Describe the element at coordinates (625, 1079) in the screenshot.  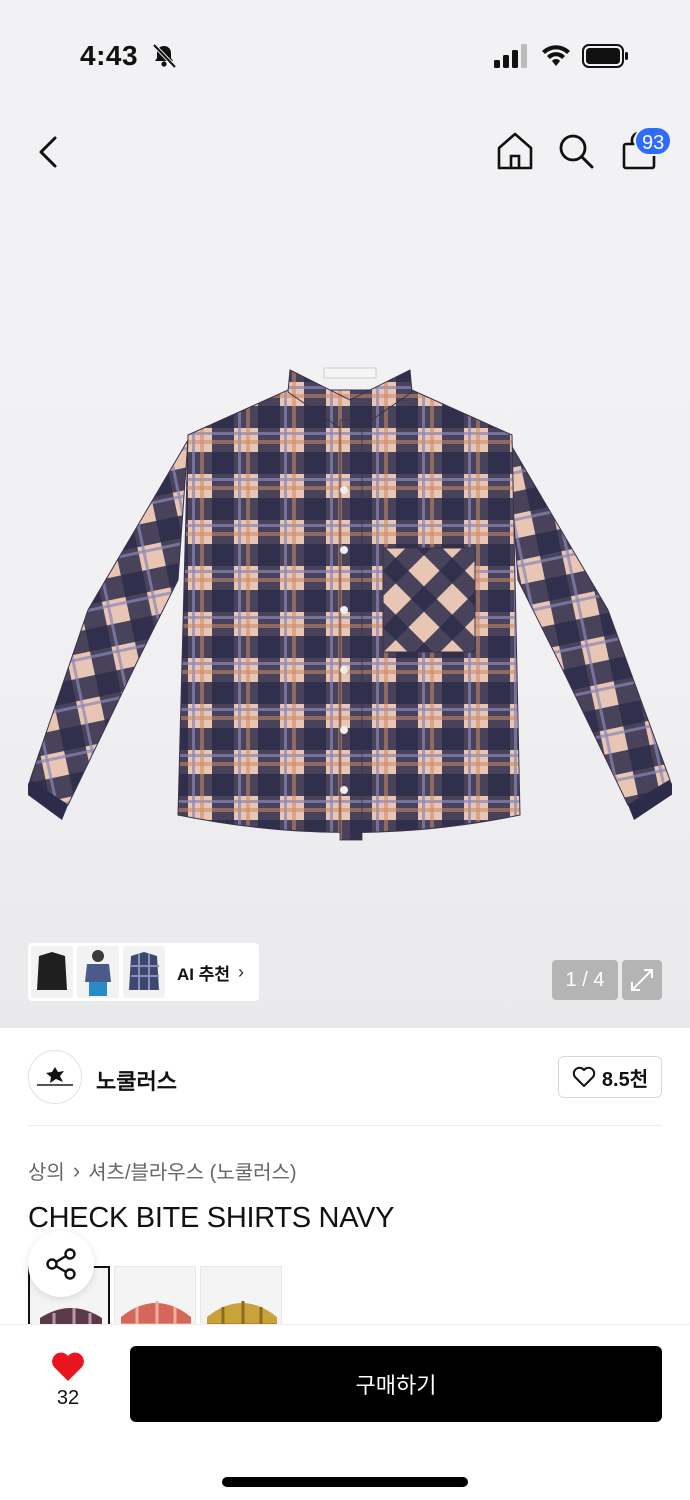
I see `store-like-count: 8.5천` at that location.